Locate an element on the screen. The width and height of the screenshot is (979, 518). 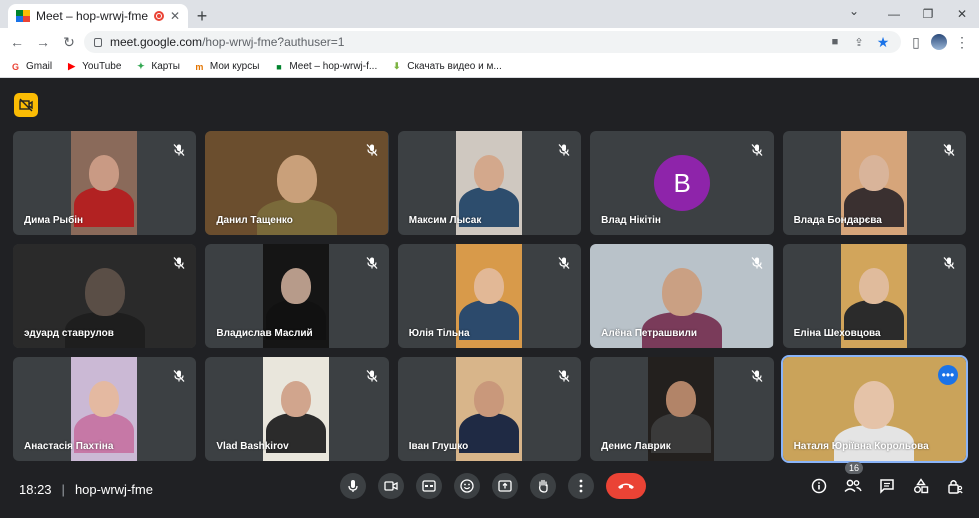
recording-icon is located at coordinates (158, 16).